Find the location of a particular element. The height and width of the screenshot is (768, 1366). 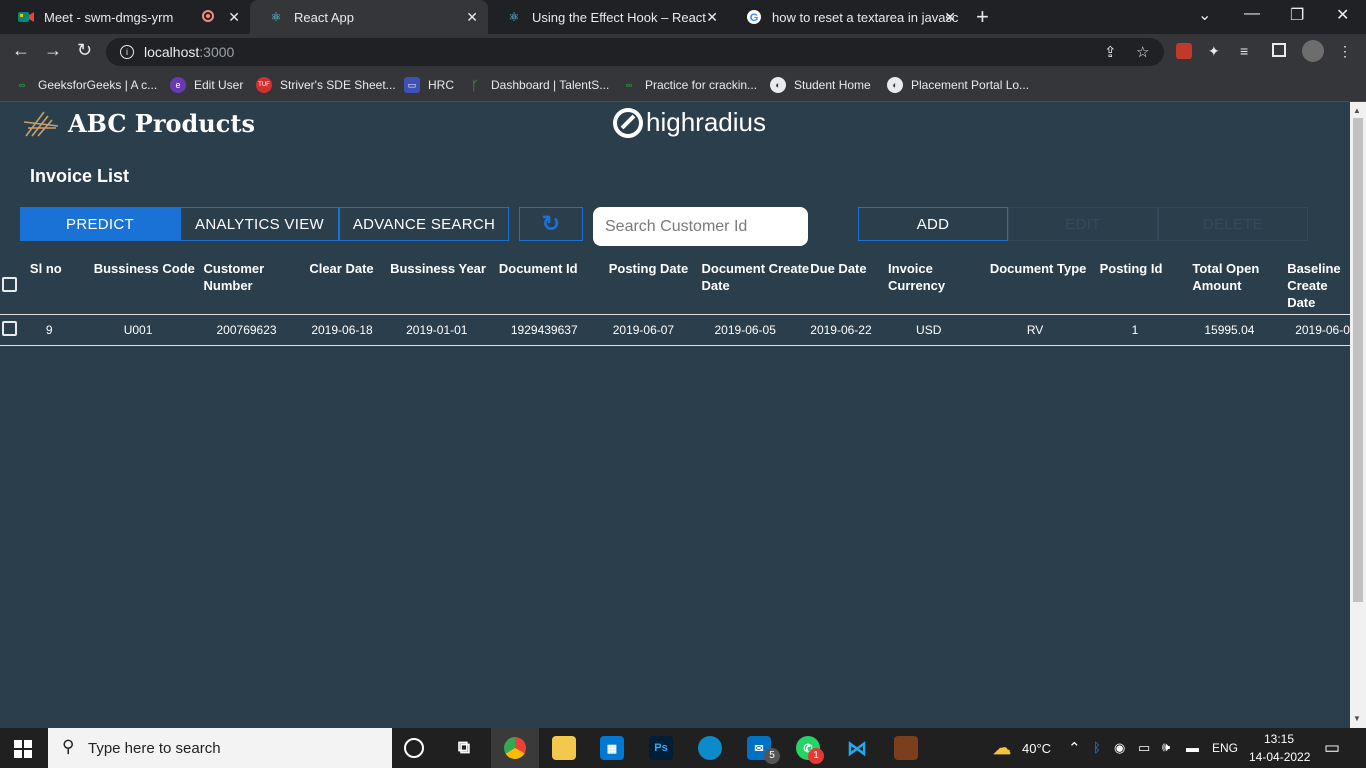

weather-temp: 40°C is located at coordinates (1036, 748).